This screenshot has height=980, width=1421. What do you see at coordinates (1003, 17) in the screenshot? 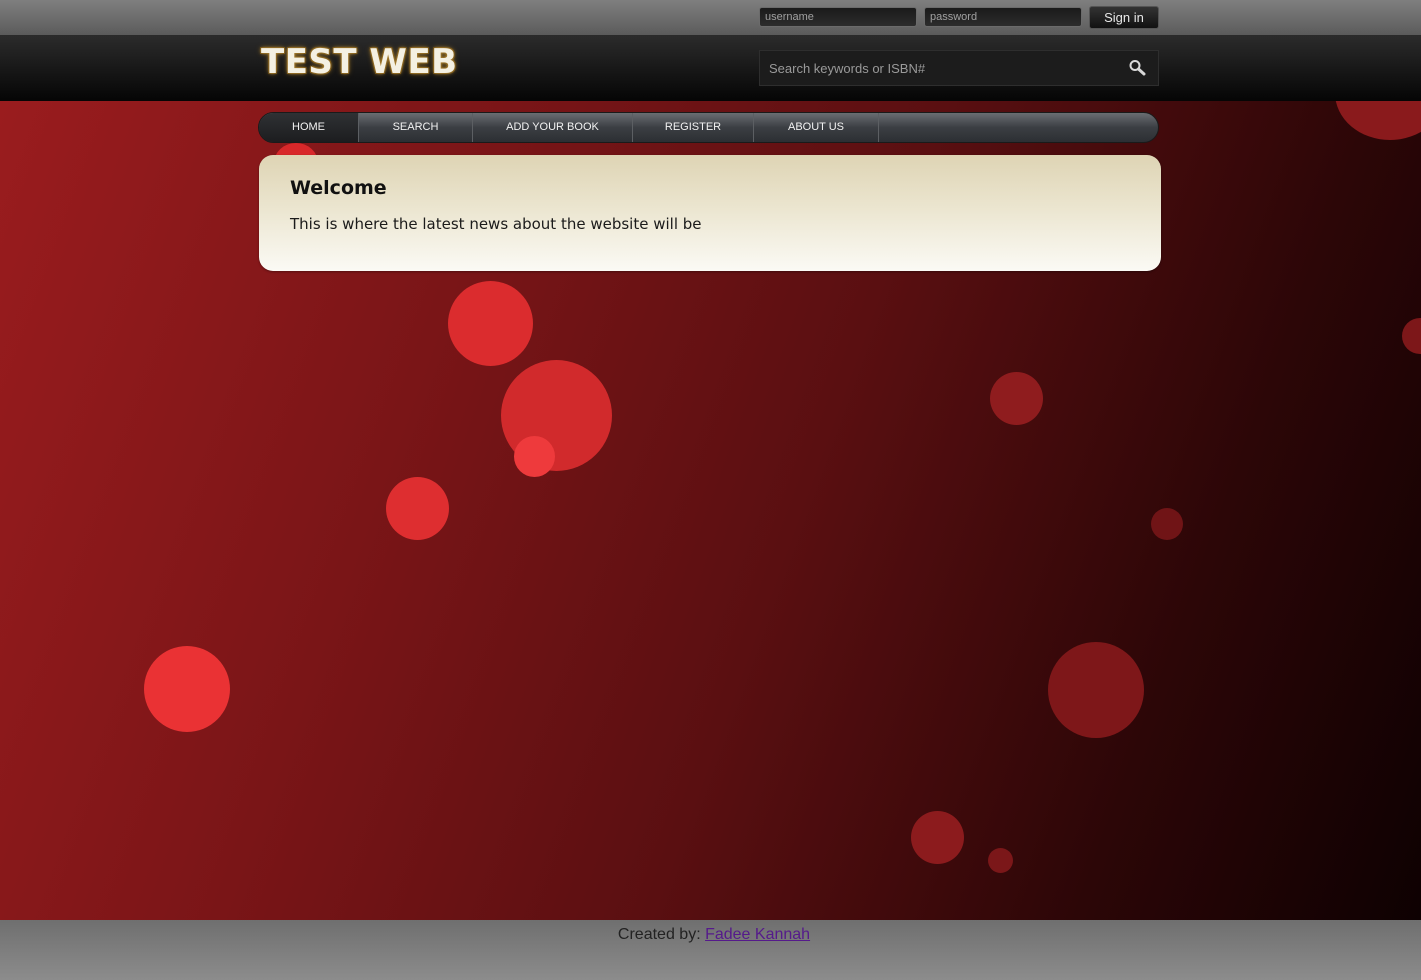
I see `password-input` at bounding box center [1003, 17].